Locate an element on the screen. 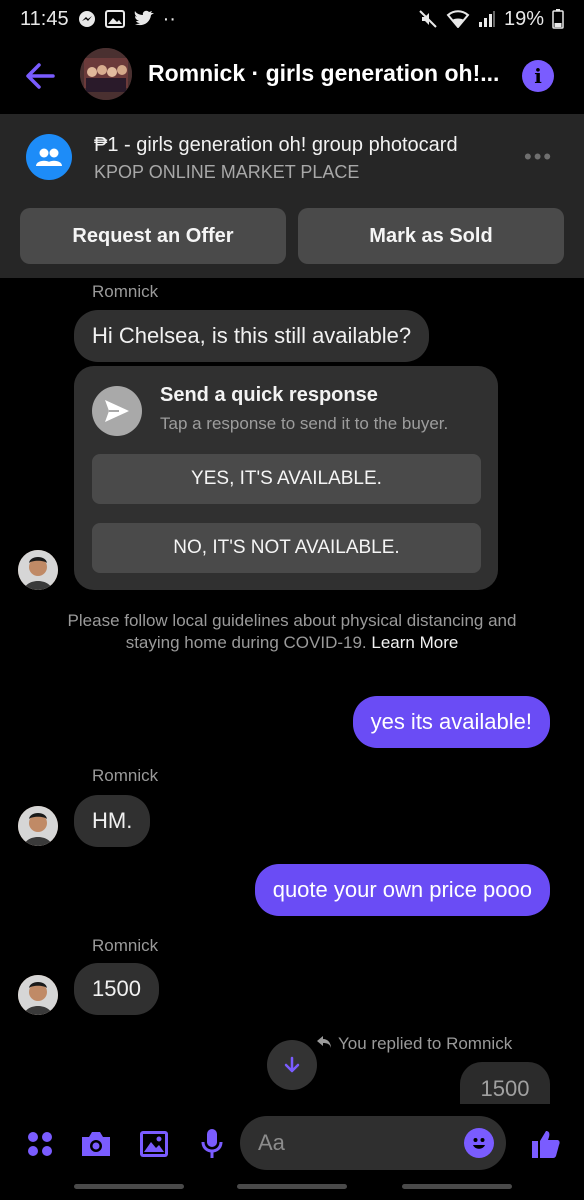 The width and height of the screenshot is (584, 1200). status-time: 11:45 is located at coordinates (44, 18).